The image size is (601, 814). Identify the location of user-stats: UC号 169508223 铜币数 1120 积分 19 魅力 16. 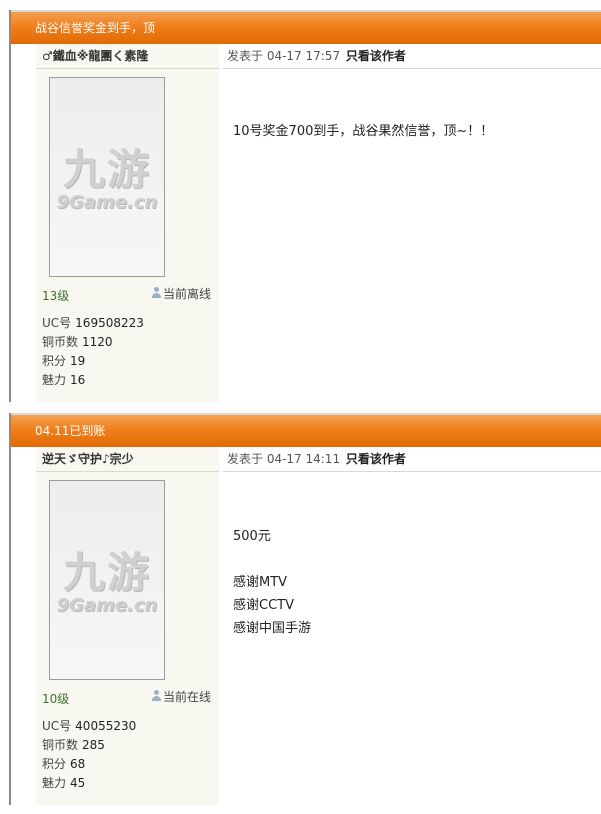
(93, 352).